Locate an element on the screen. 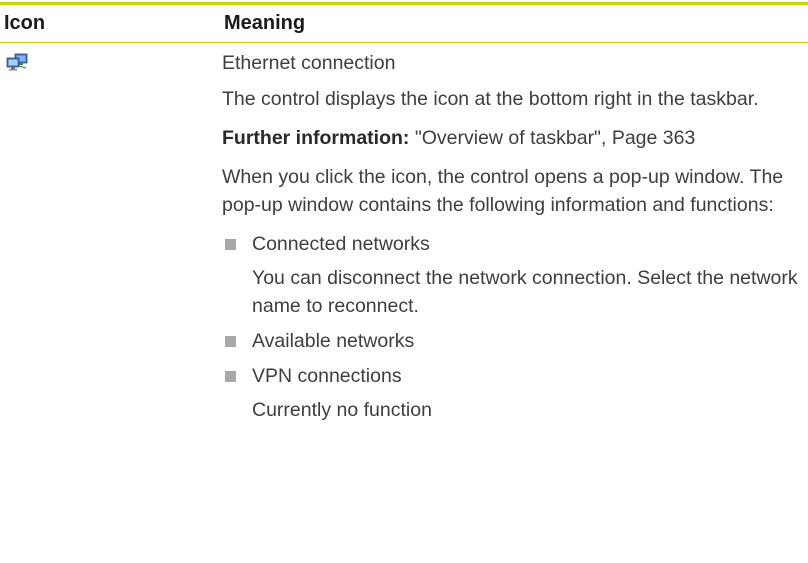  front-monitor-base is located at coordinates (13, 70).